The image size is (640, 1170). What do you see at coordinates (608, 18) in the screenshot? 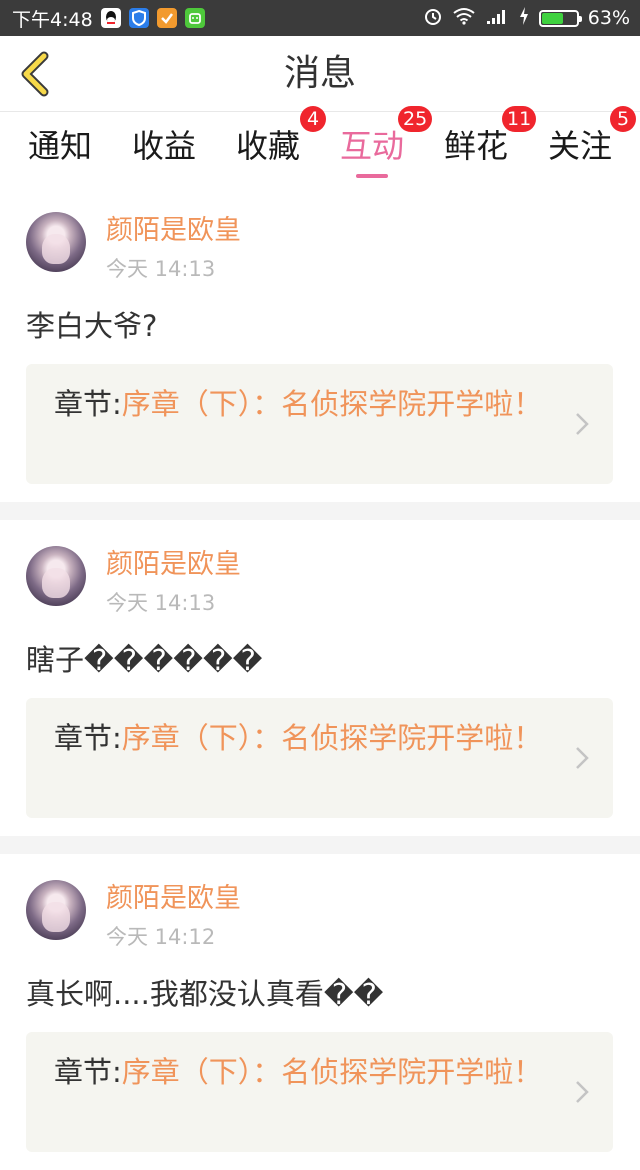
I see `battery-percent: 63%` at bounding box center [608, 18].